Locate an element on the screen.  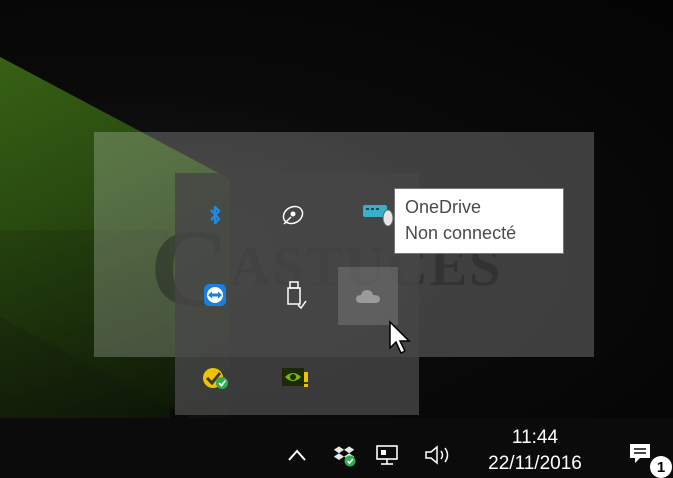
network-icon is located at coordinates (387, 455).